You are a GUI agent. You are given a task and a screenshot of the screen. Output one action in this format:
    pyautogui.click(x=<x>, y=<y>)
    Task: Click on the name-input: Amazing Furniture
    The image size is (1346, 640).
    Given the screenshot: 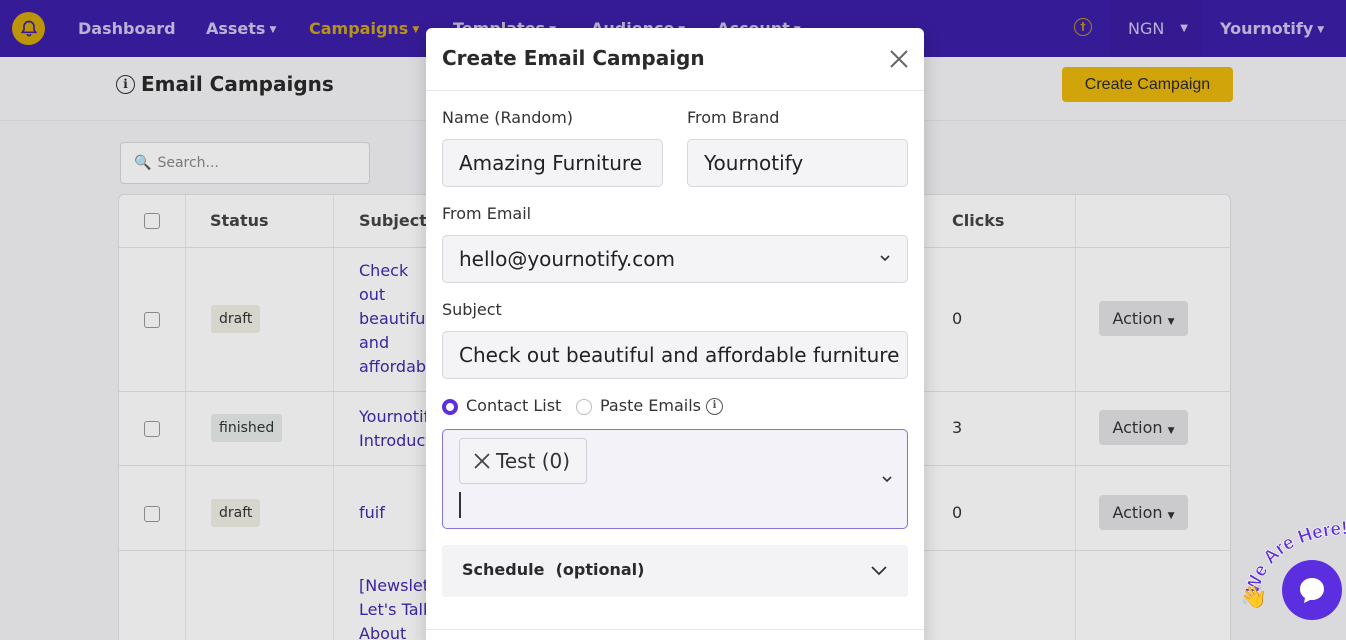 What is the action you would take?
    pyautogui.click(x=552, y=163)
    